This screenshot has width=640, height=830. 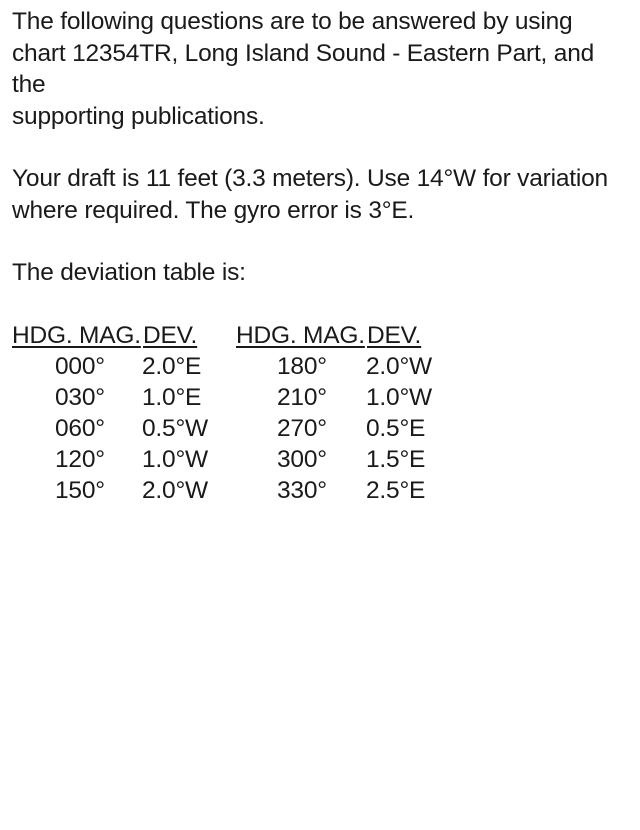 What do you see at coordinates (213, 210) in the screenshot?
I see `conditions-line-2: where required. The gyro error is 3°E.` at bounding box center [213, 210].